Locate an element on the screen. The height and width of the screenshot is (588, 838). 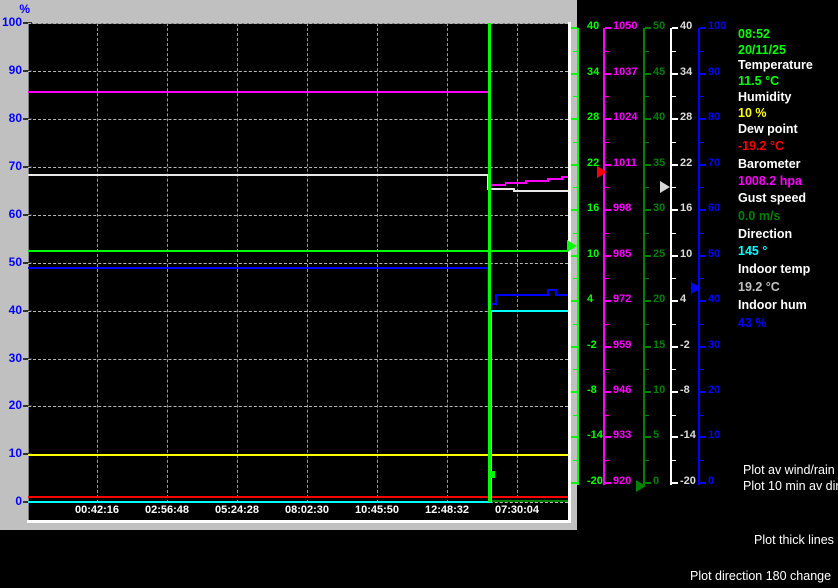
indoor-temp-scale-label: -2 is located at coordinates (685, 345).